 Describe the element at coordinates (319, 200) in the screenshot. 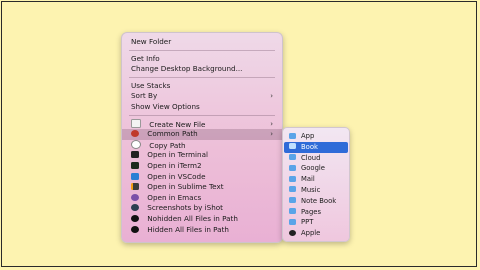

I see `submenu-item-label: Note Book` at that location.